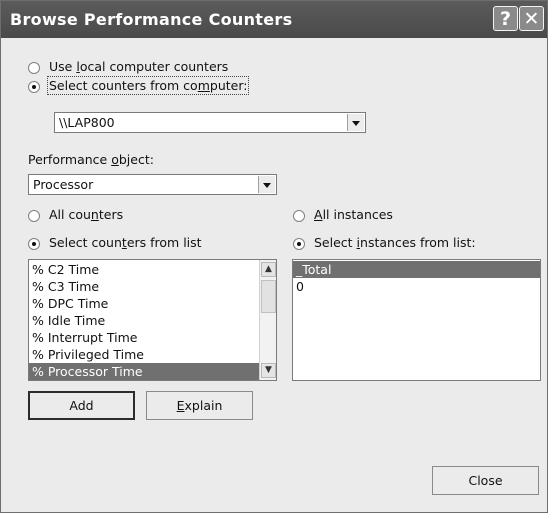 The image size is (548, 513). What do you see at coordinates (34, 216) in the screenshot?
I see `all-counters-radio` at bounding box center [34, 216].